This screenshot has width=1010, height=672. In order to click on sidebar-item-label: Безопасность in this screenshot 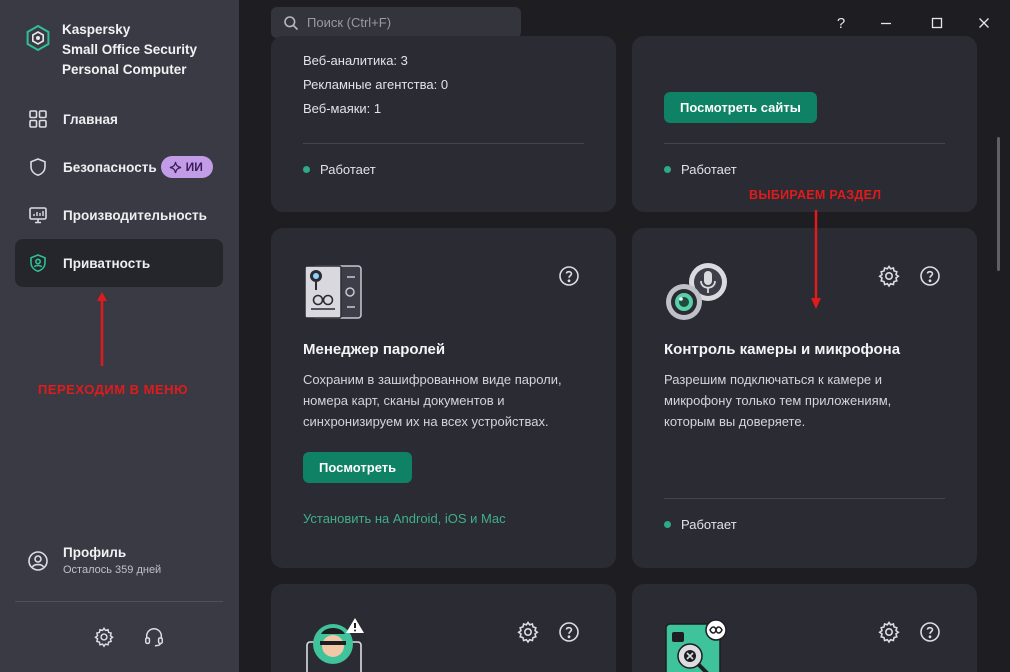, I will do `click(110, 167)`.